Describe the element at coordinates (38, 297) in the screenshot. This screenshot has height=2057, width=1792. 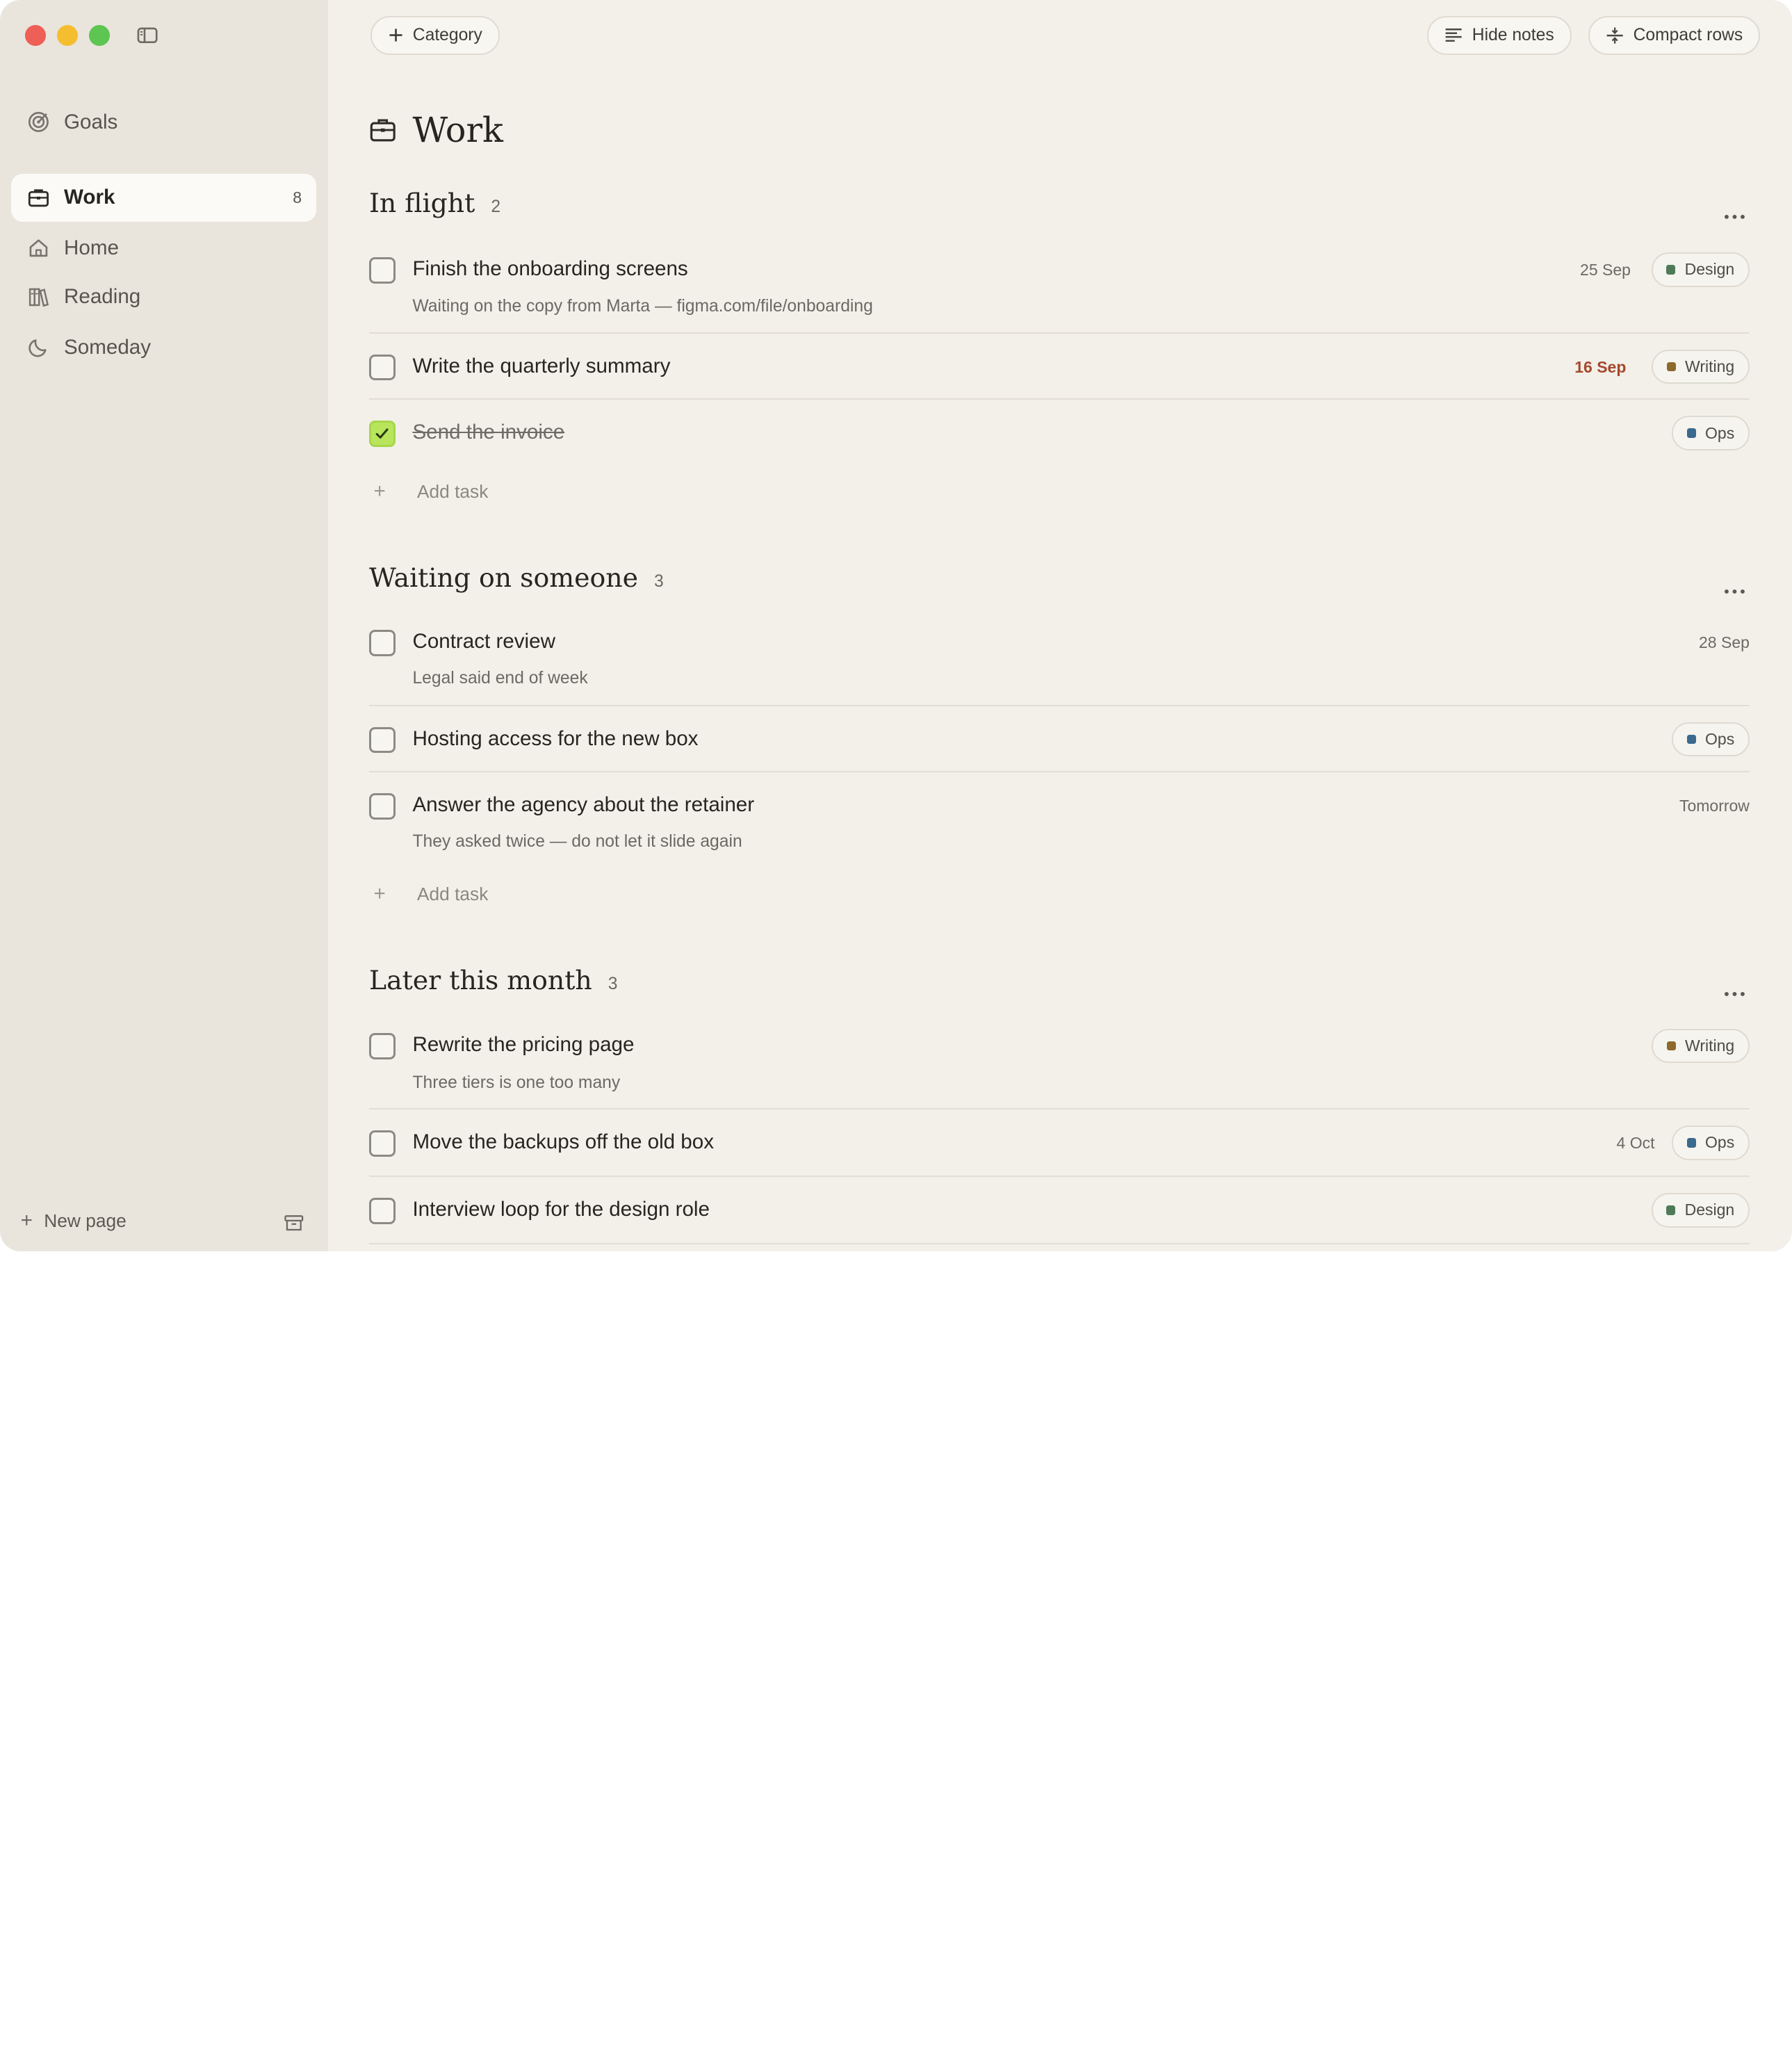
I see `books-icon` at that location.